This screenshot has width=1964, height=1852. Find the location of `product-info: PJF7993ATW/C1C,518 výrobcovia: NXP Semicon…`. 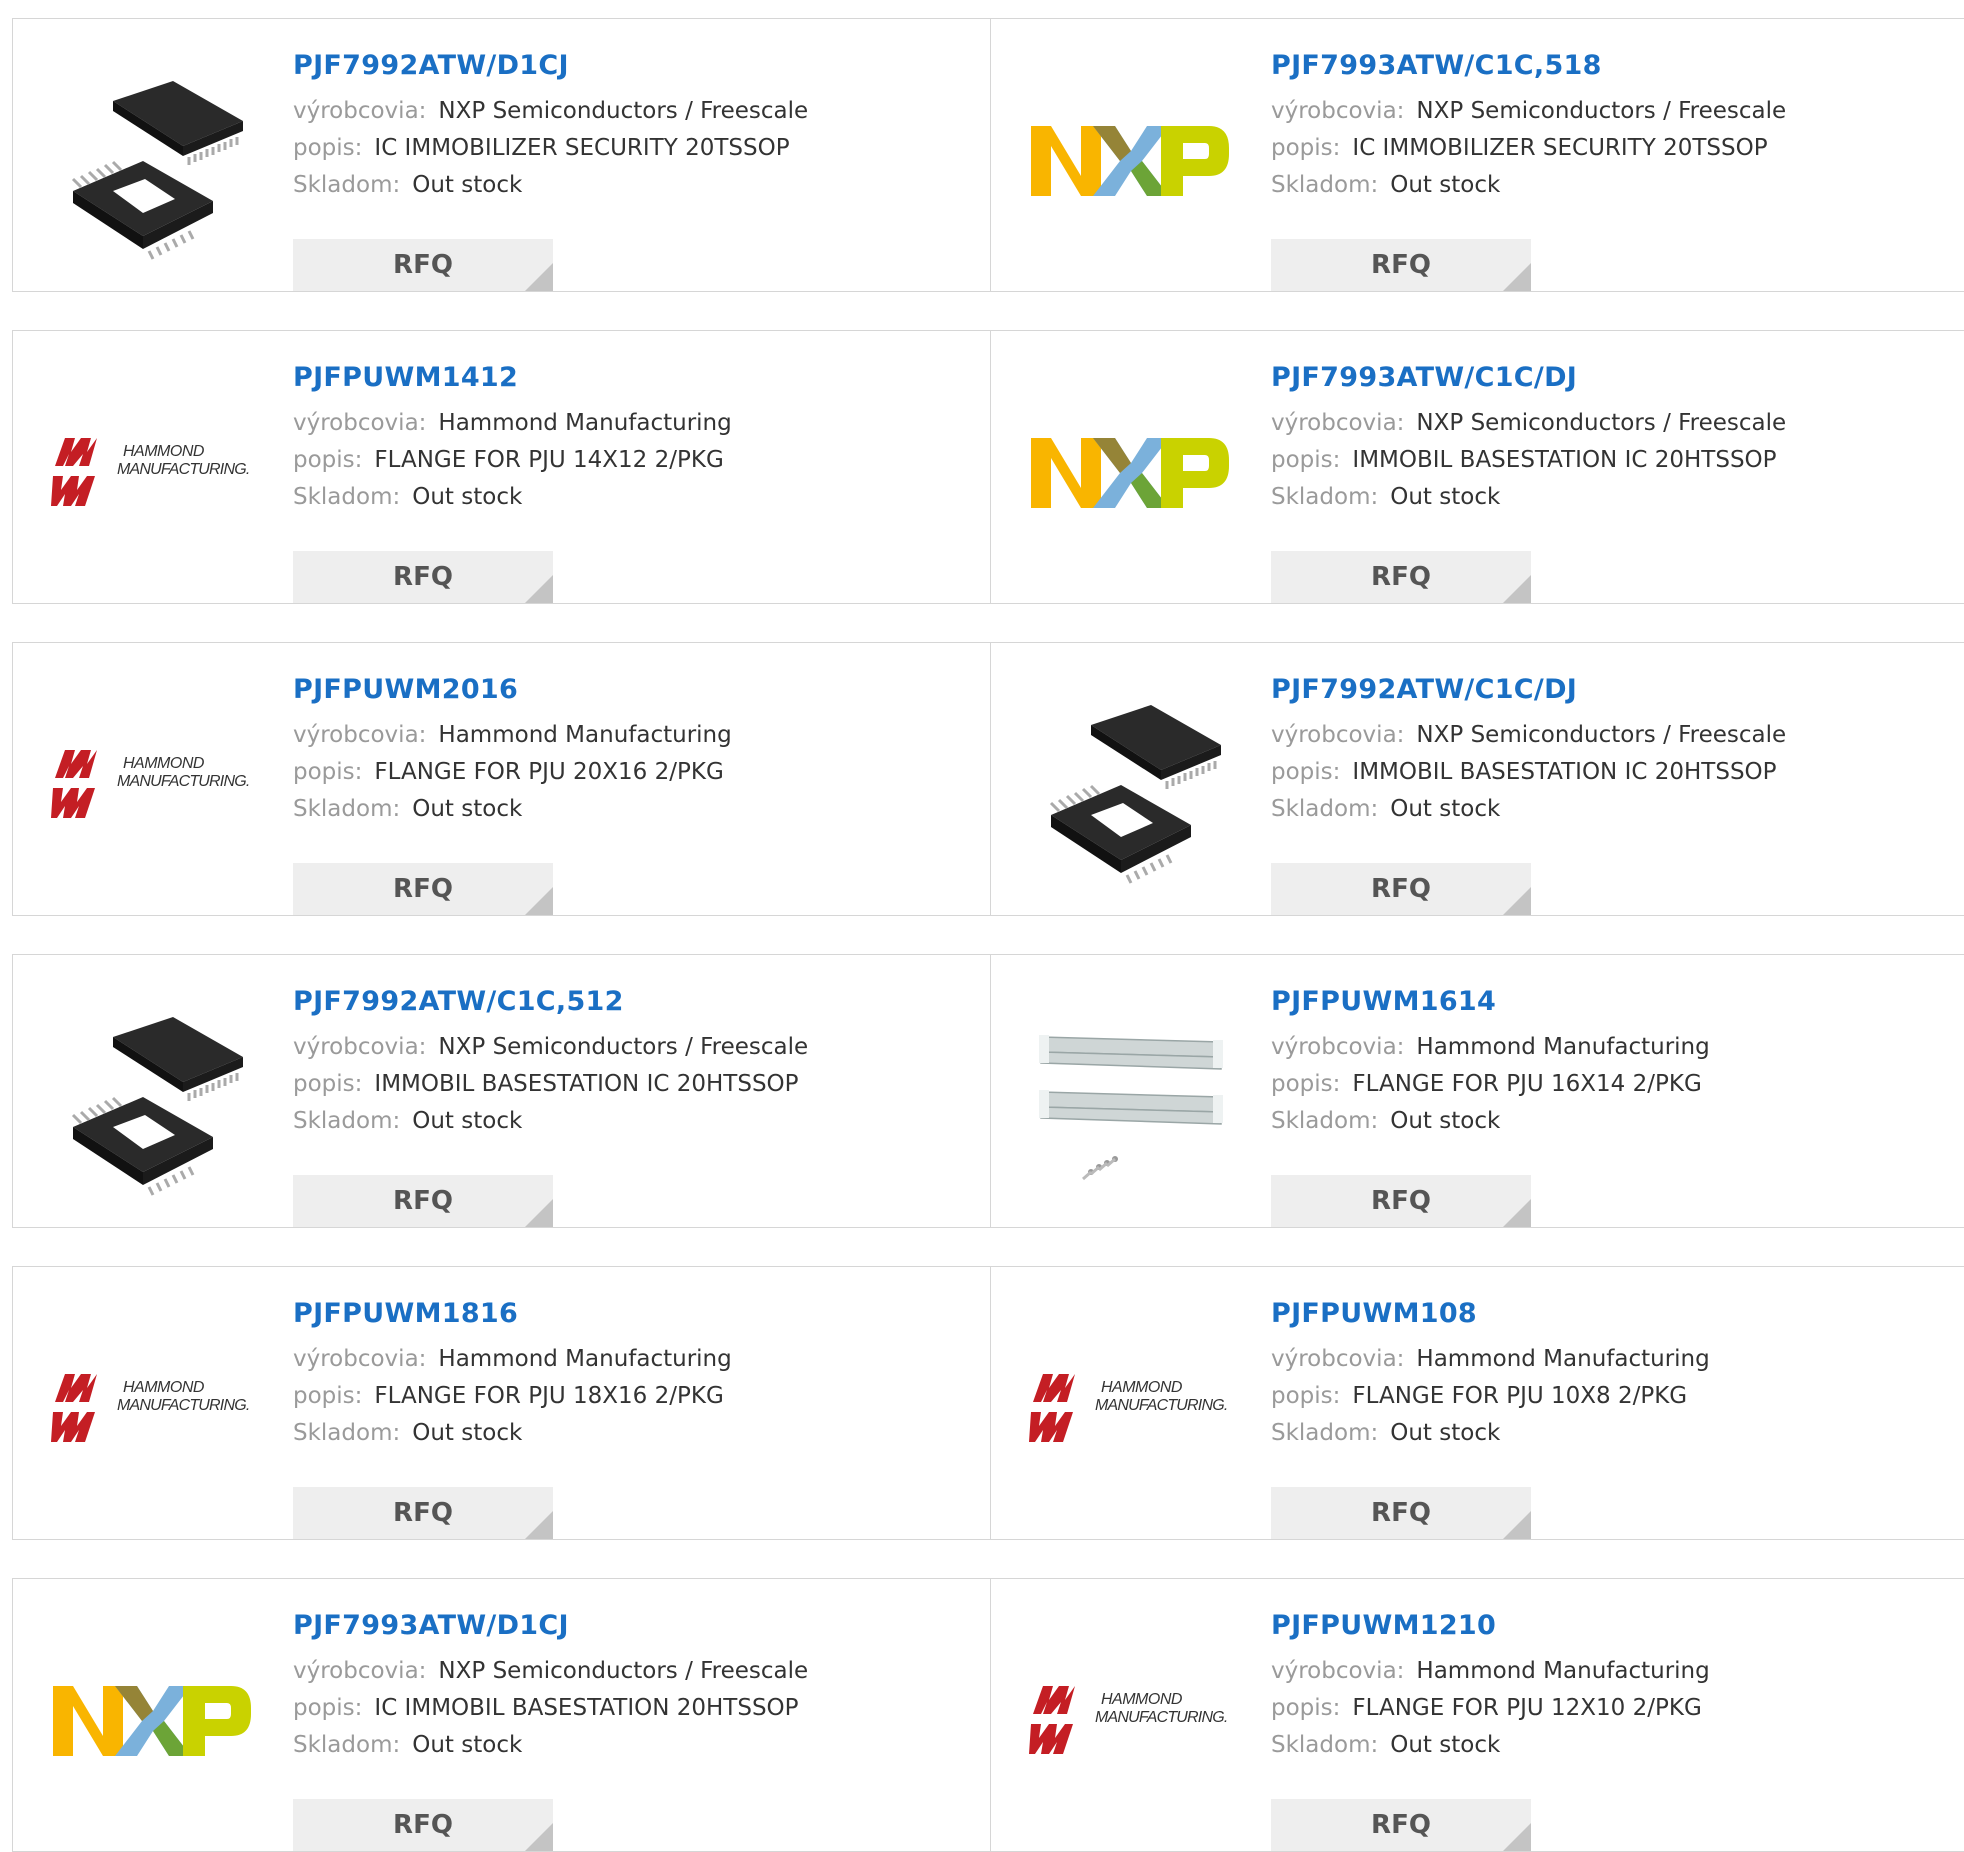

product-info: PJF7993ATW/C1C,518 výrobcovia: NXP Semicon… is located at coordinates (1529, 169).